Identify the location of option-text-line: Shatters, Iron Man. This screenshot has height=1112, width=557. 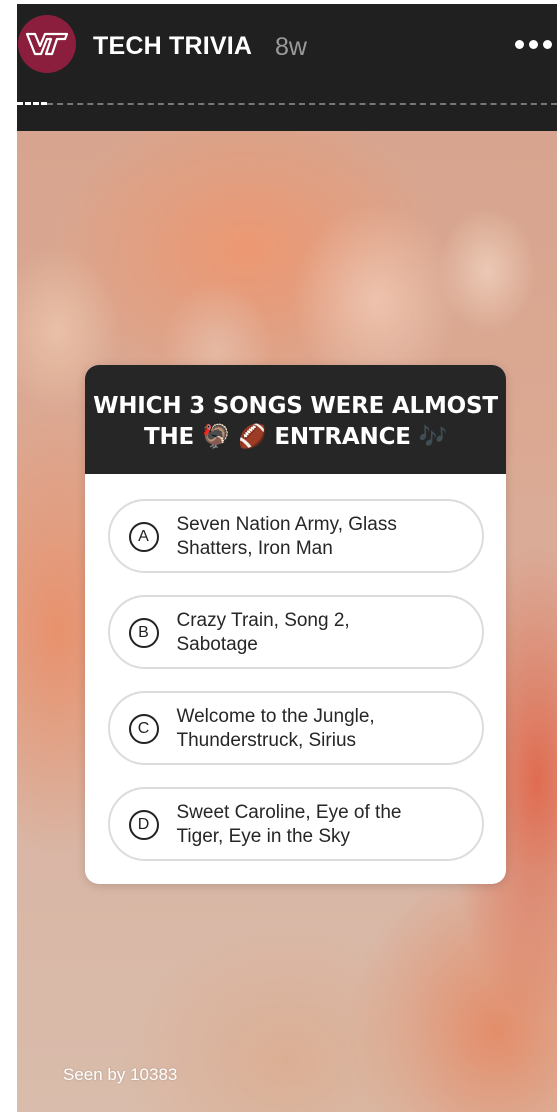
(254, 548).